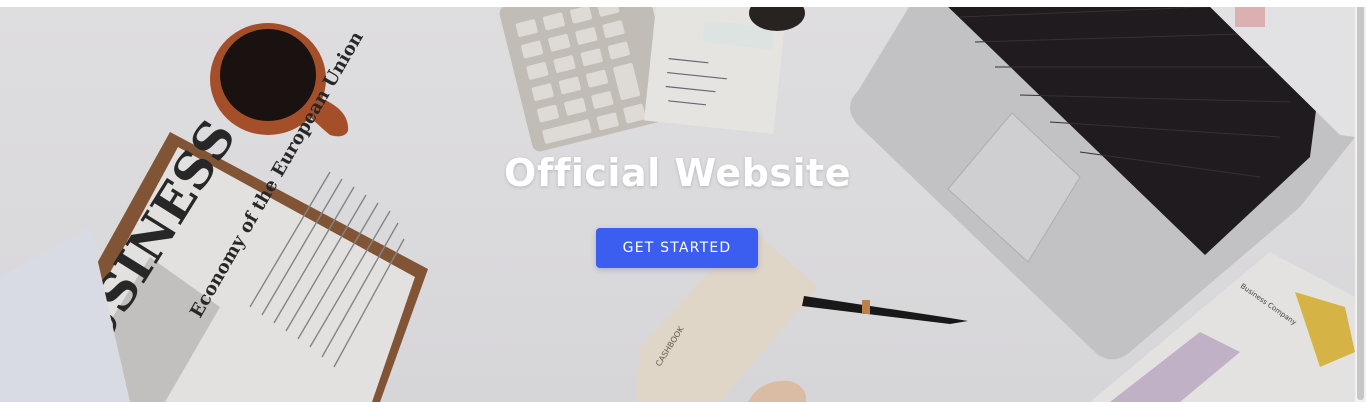 The image size is (1366, 402). I want to click on scrollbar-thumb, so click(1360, 201).